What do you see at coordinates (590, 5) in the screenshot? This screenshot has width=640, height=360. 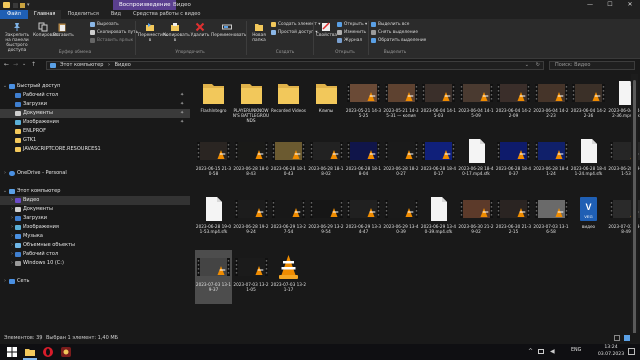 I see `minimize-button: —` at bounding box center [590, 5].